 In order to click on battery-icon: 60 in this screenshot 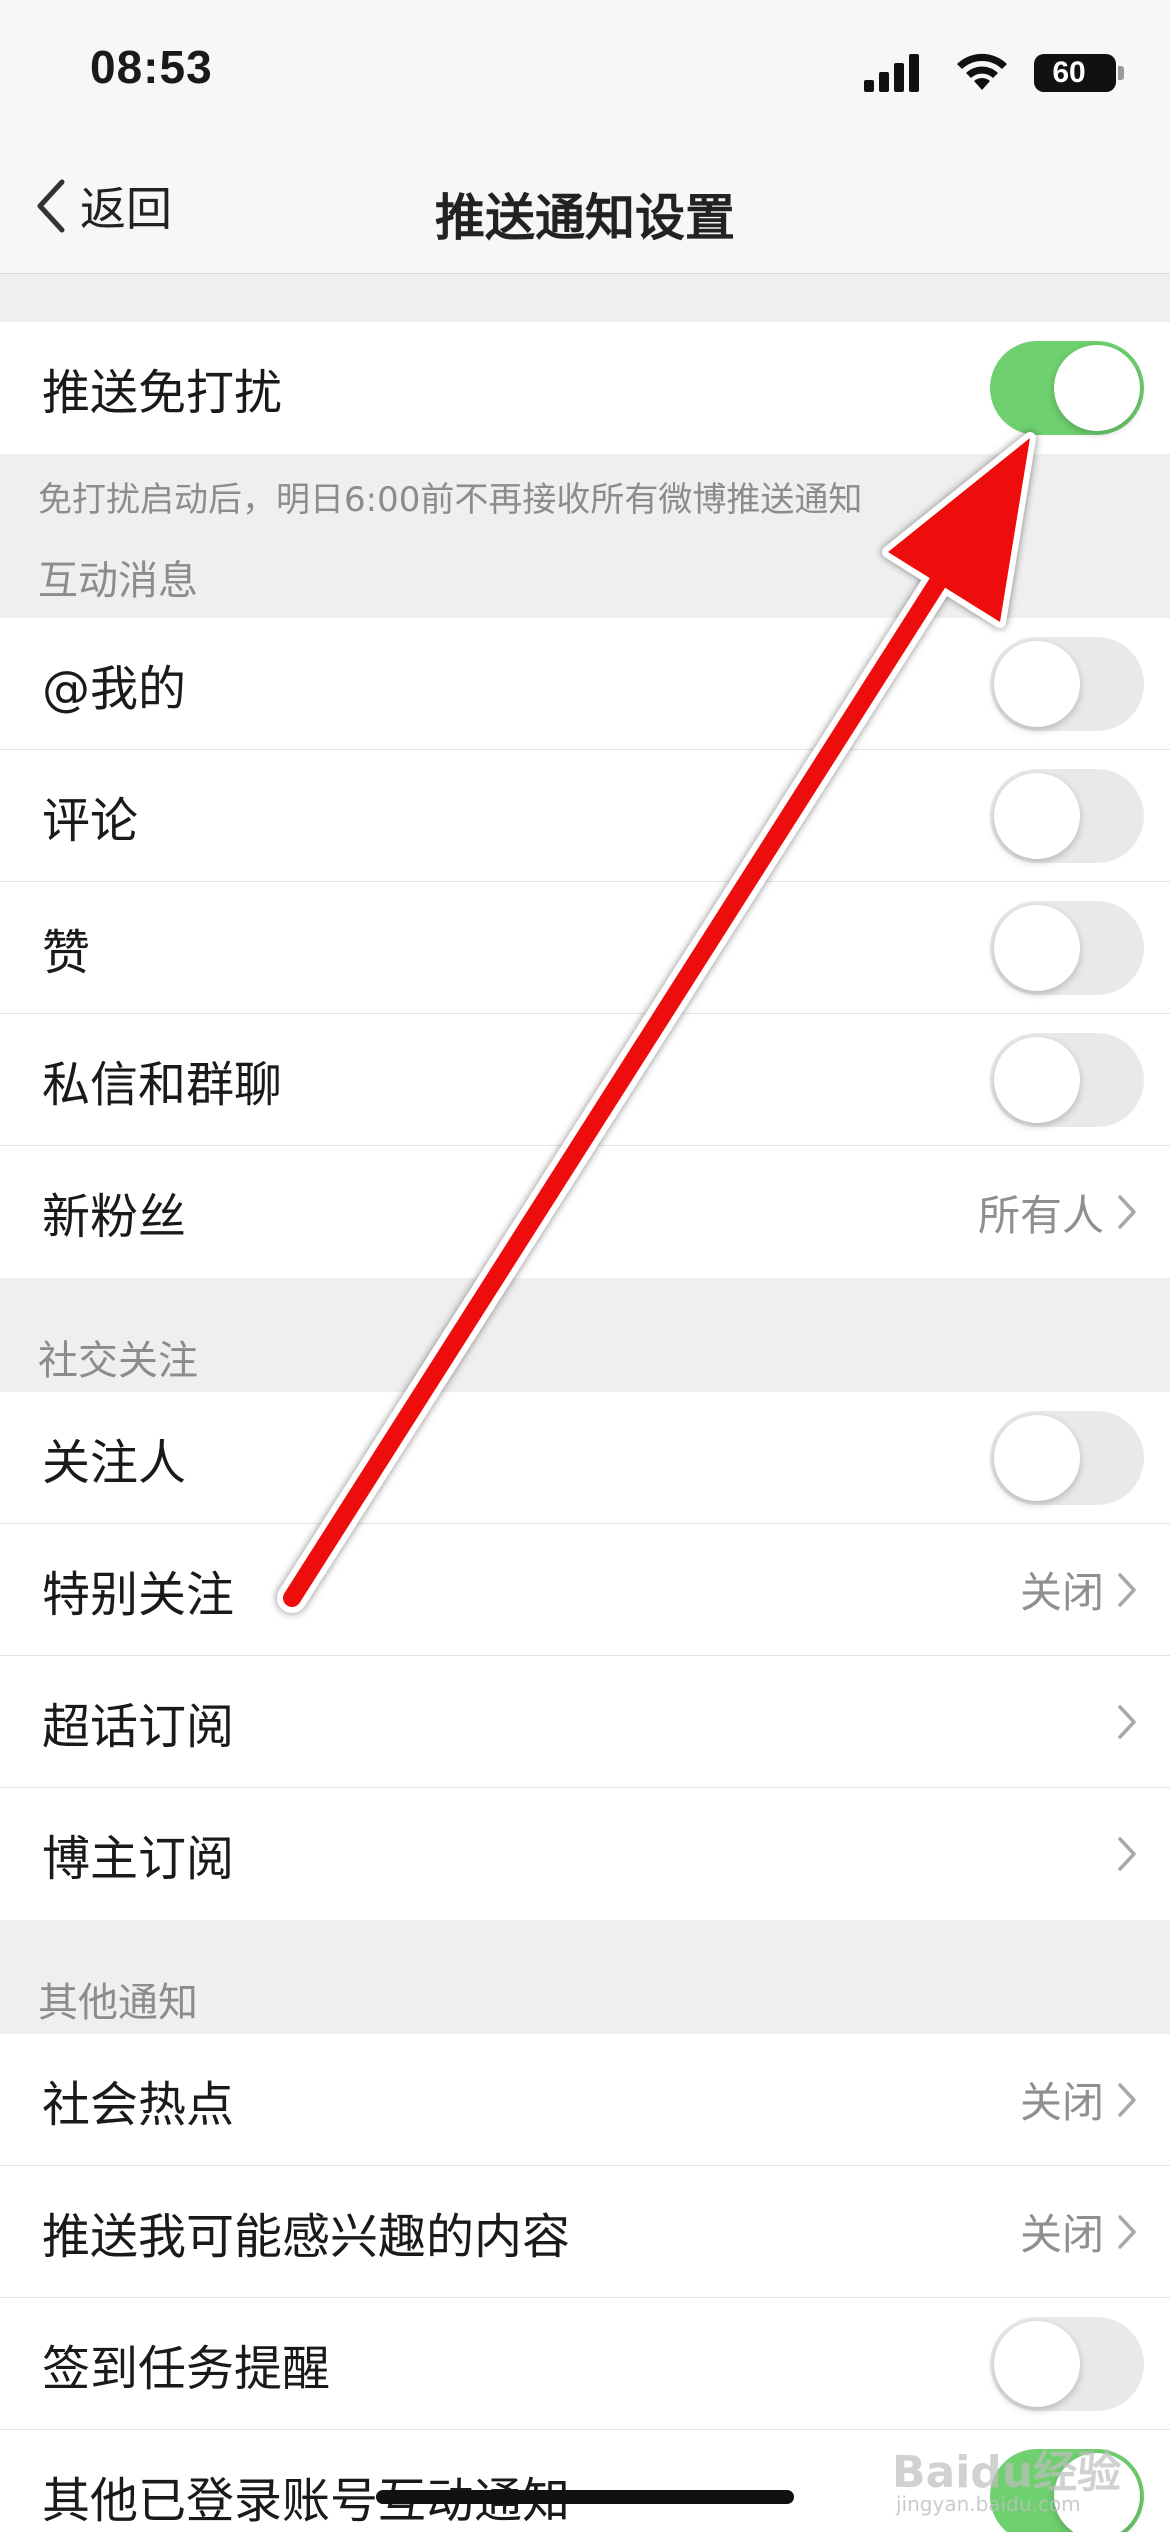, I will do `click(1079, 73)`.